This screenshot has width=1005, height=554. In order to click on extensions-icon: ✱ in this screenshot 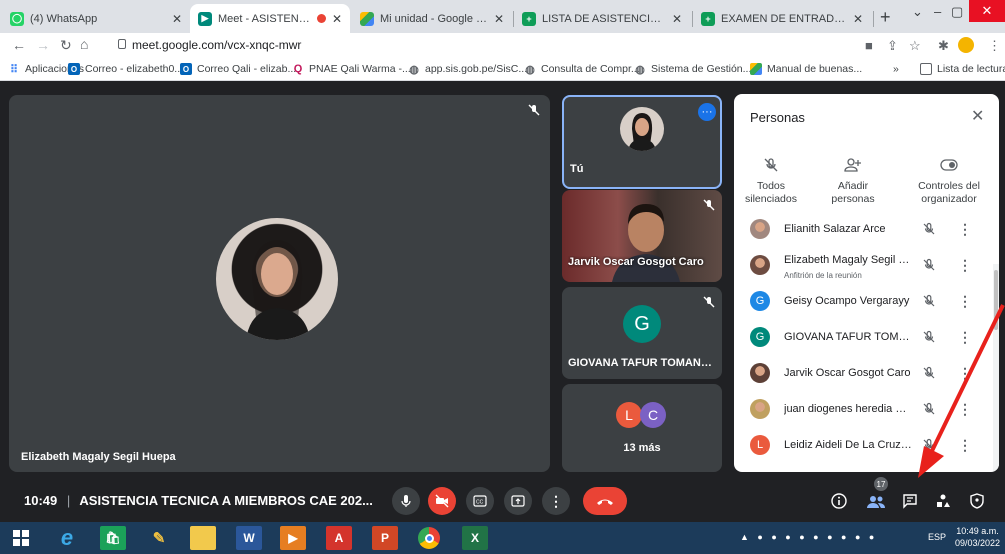, I will do `click(943, 46)`.